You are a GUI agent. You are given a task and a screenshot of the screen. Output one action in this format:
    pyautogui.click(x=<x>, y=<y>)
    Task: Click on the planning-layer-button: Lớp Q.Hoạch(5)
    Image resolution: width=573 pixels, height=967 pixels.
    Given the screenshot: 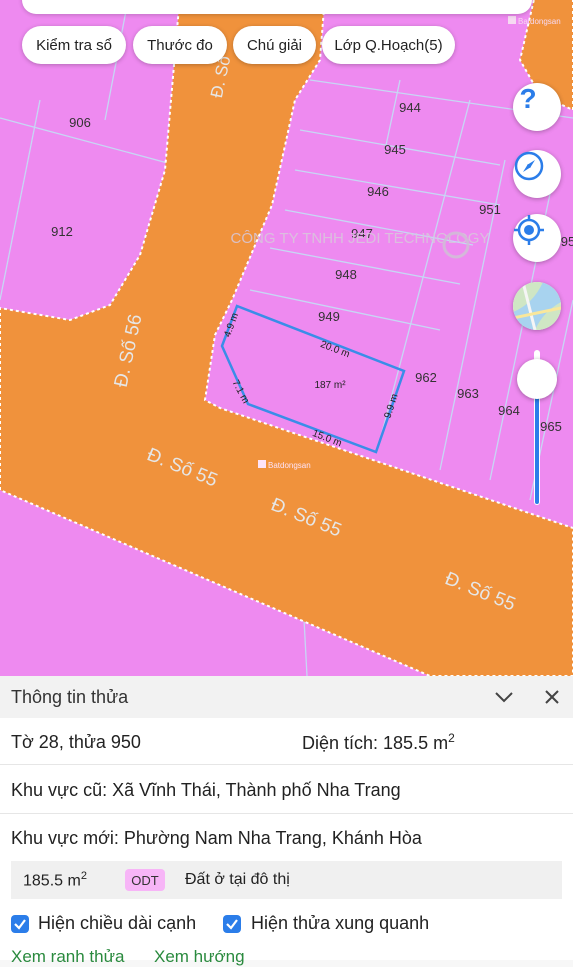 What is the action you would take?
    pyautogui.click(x=388, y=45)
    